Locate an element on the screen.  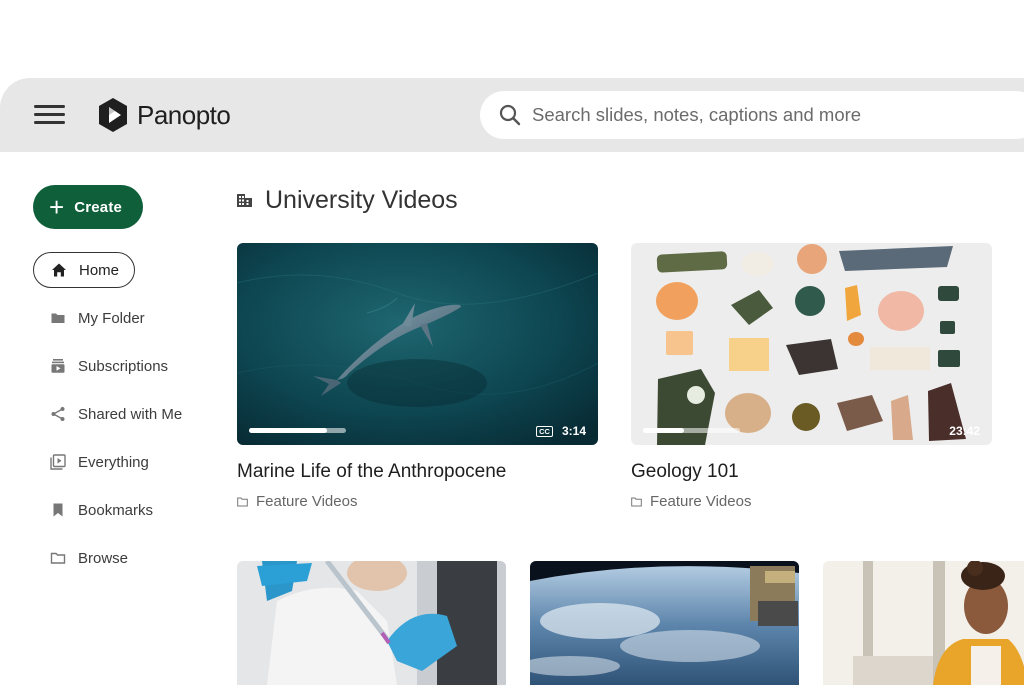
sidebar-item-bookmarks: Bookmarks is located at coordinates (118, 510).